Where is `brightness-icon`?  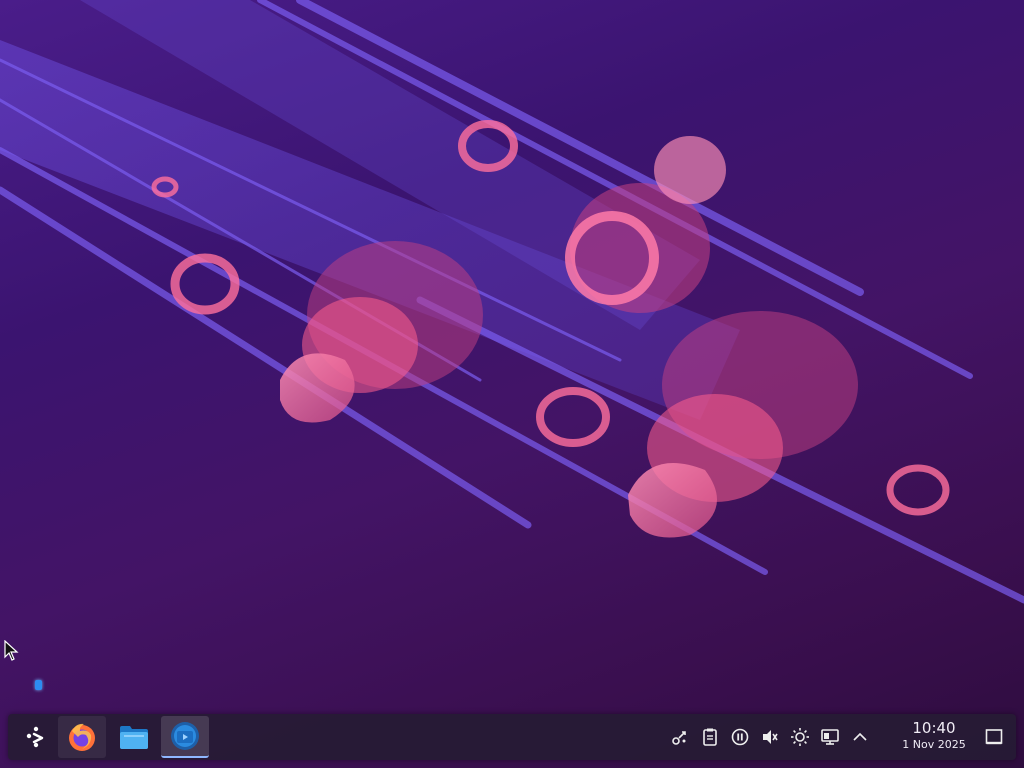
brightness-icon is located at coordinates (800, 737).